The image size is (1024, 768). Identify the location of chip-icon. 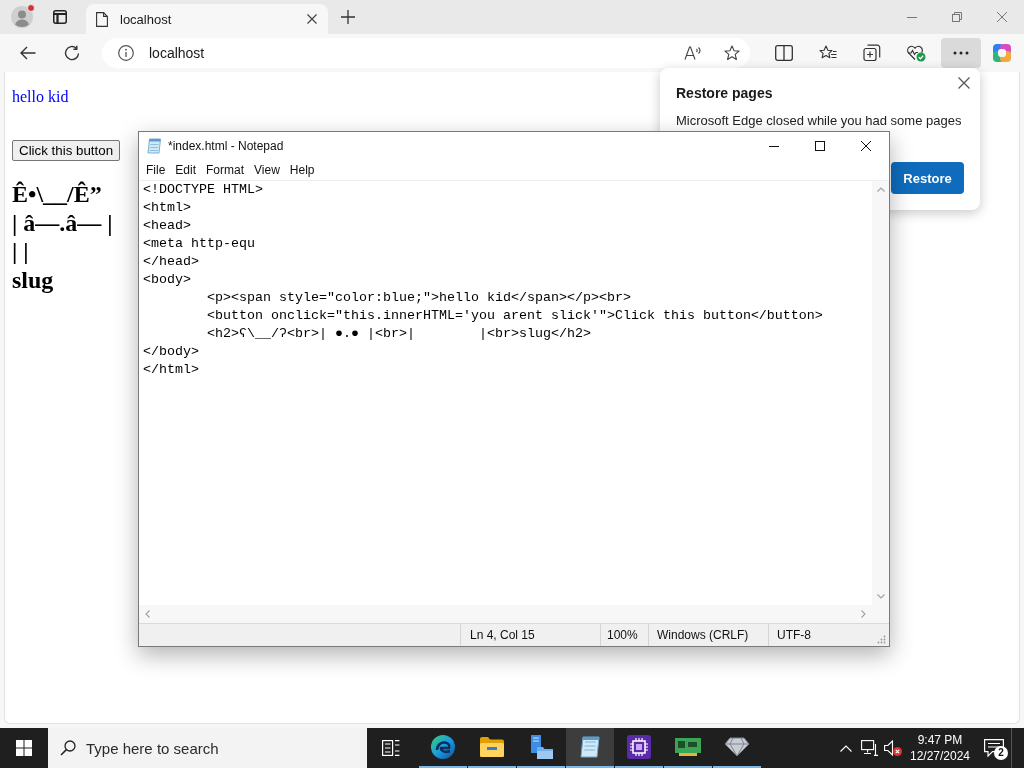
(639, 747).